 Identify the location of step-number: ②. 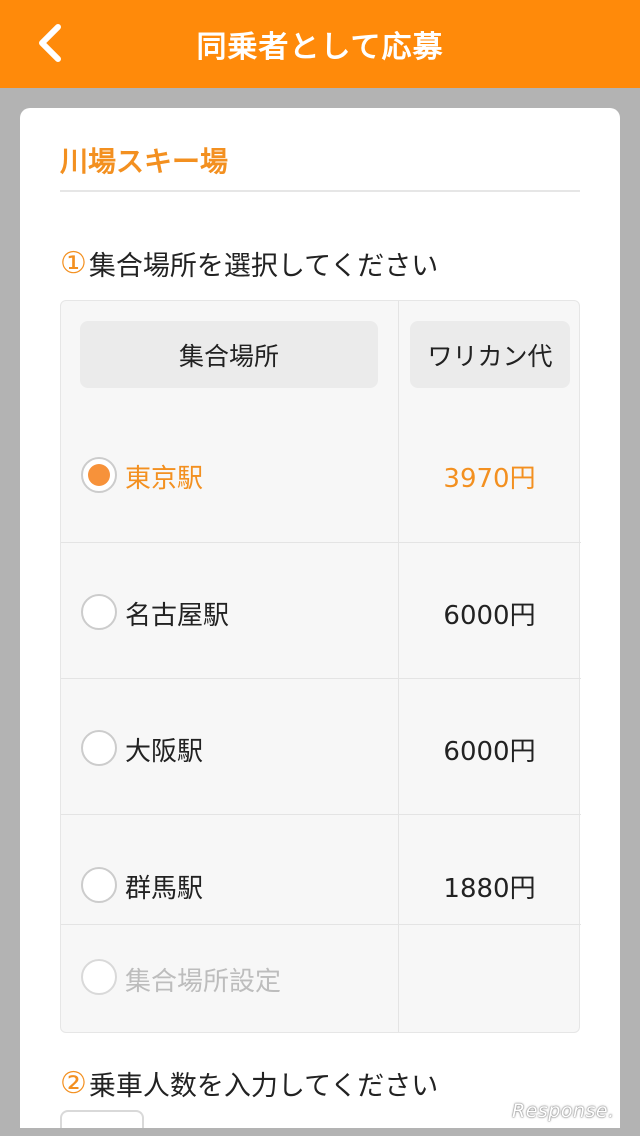
(73, 1083).